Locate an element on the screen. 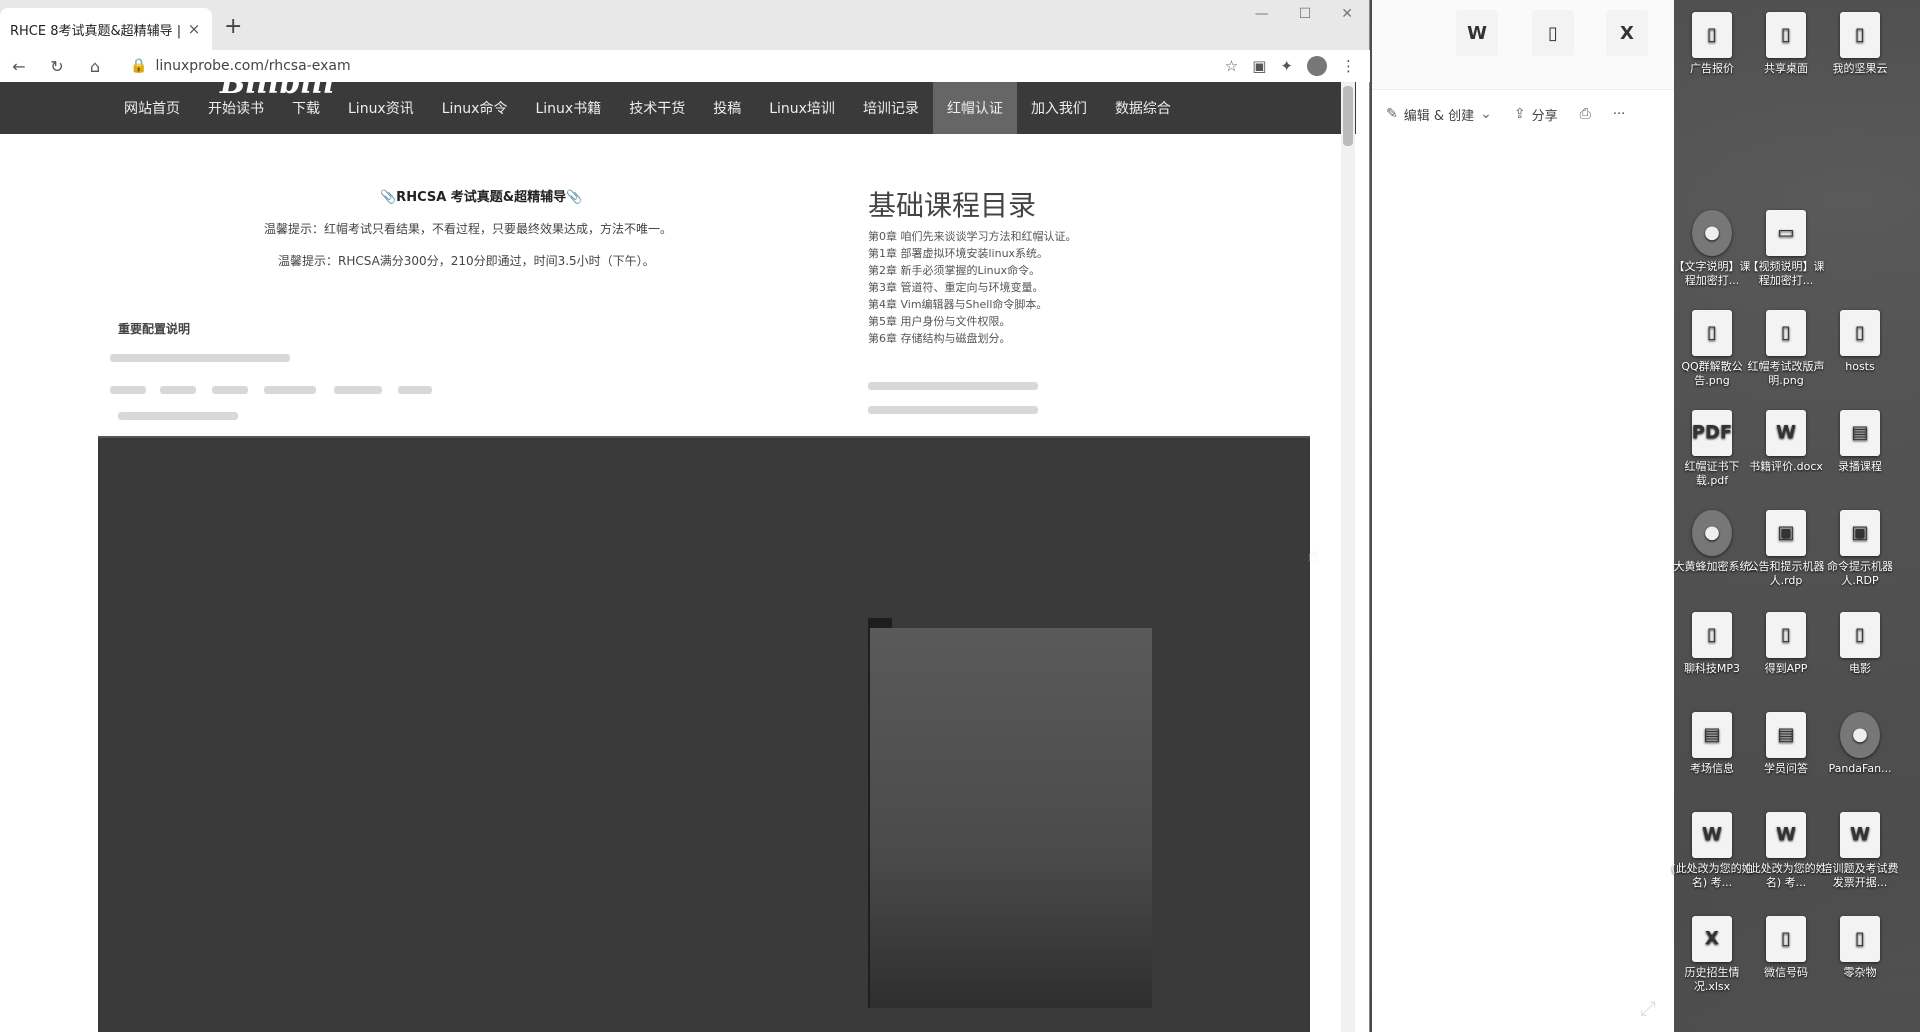  desktop-icon: W 书籍评价.docx is located at coordinates (1786, 442).